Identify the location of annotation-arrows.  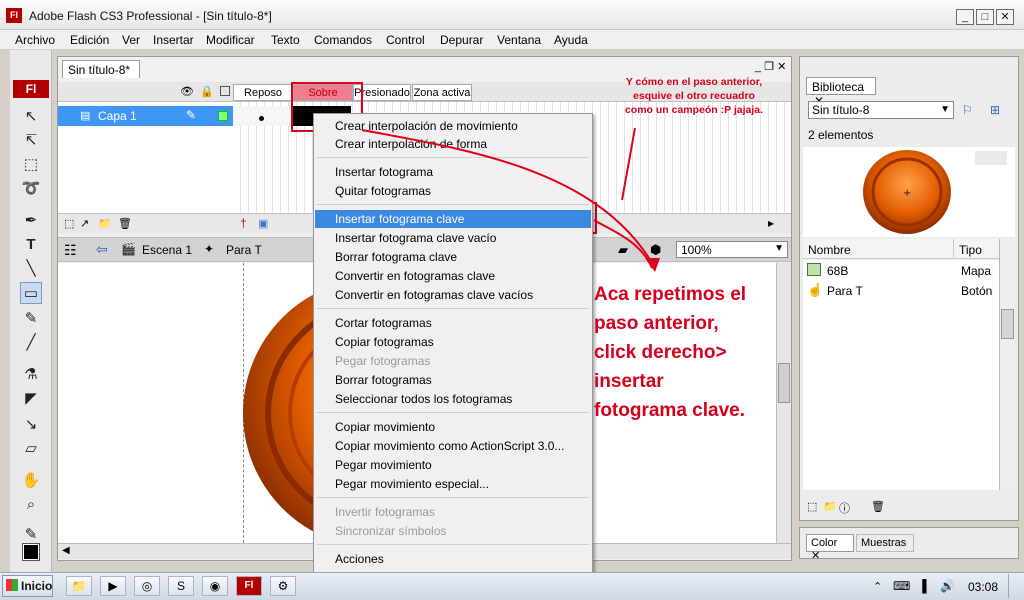
(510, 199).